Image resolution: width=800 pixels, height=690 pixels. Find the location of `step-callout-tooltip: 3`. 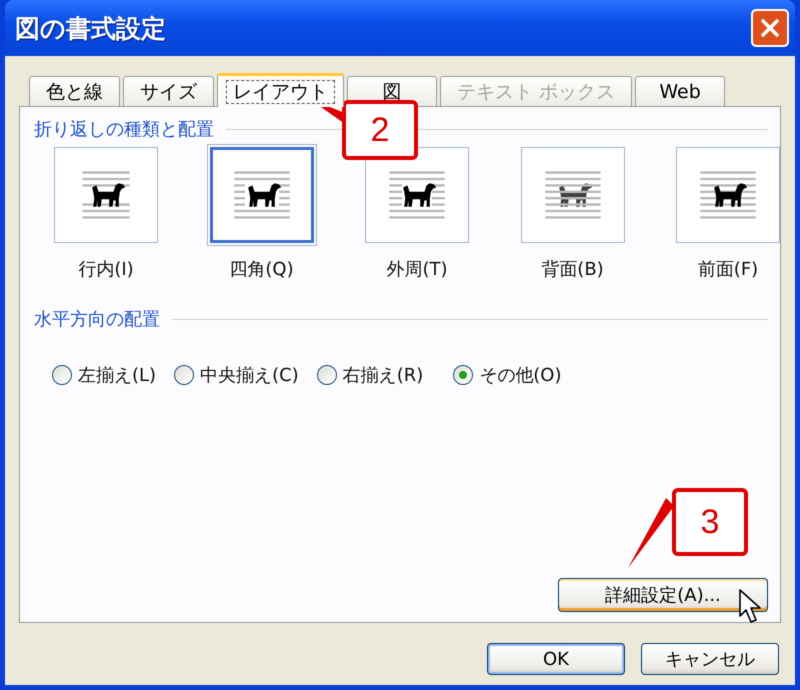

step-callout-tooltip: 3 is located at coordinates (710, 522).